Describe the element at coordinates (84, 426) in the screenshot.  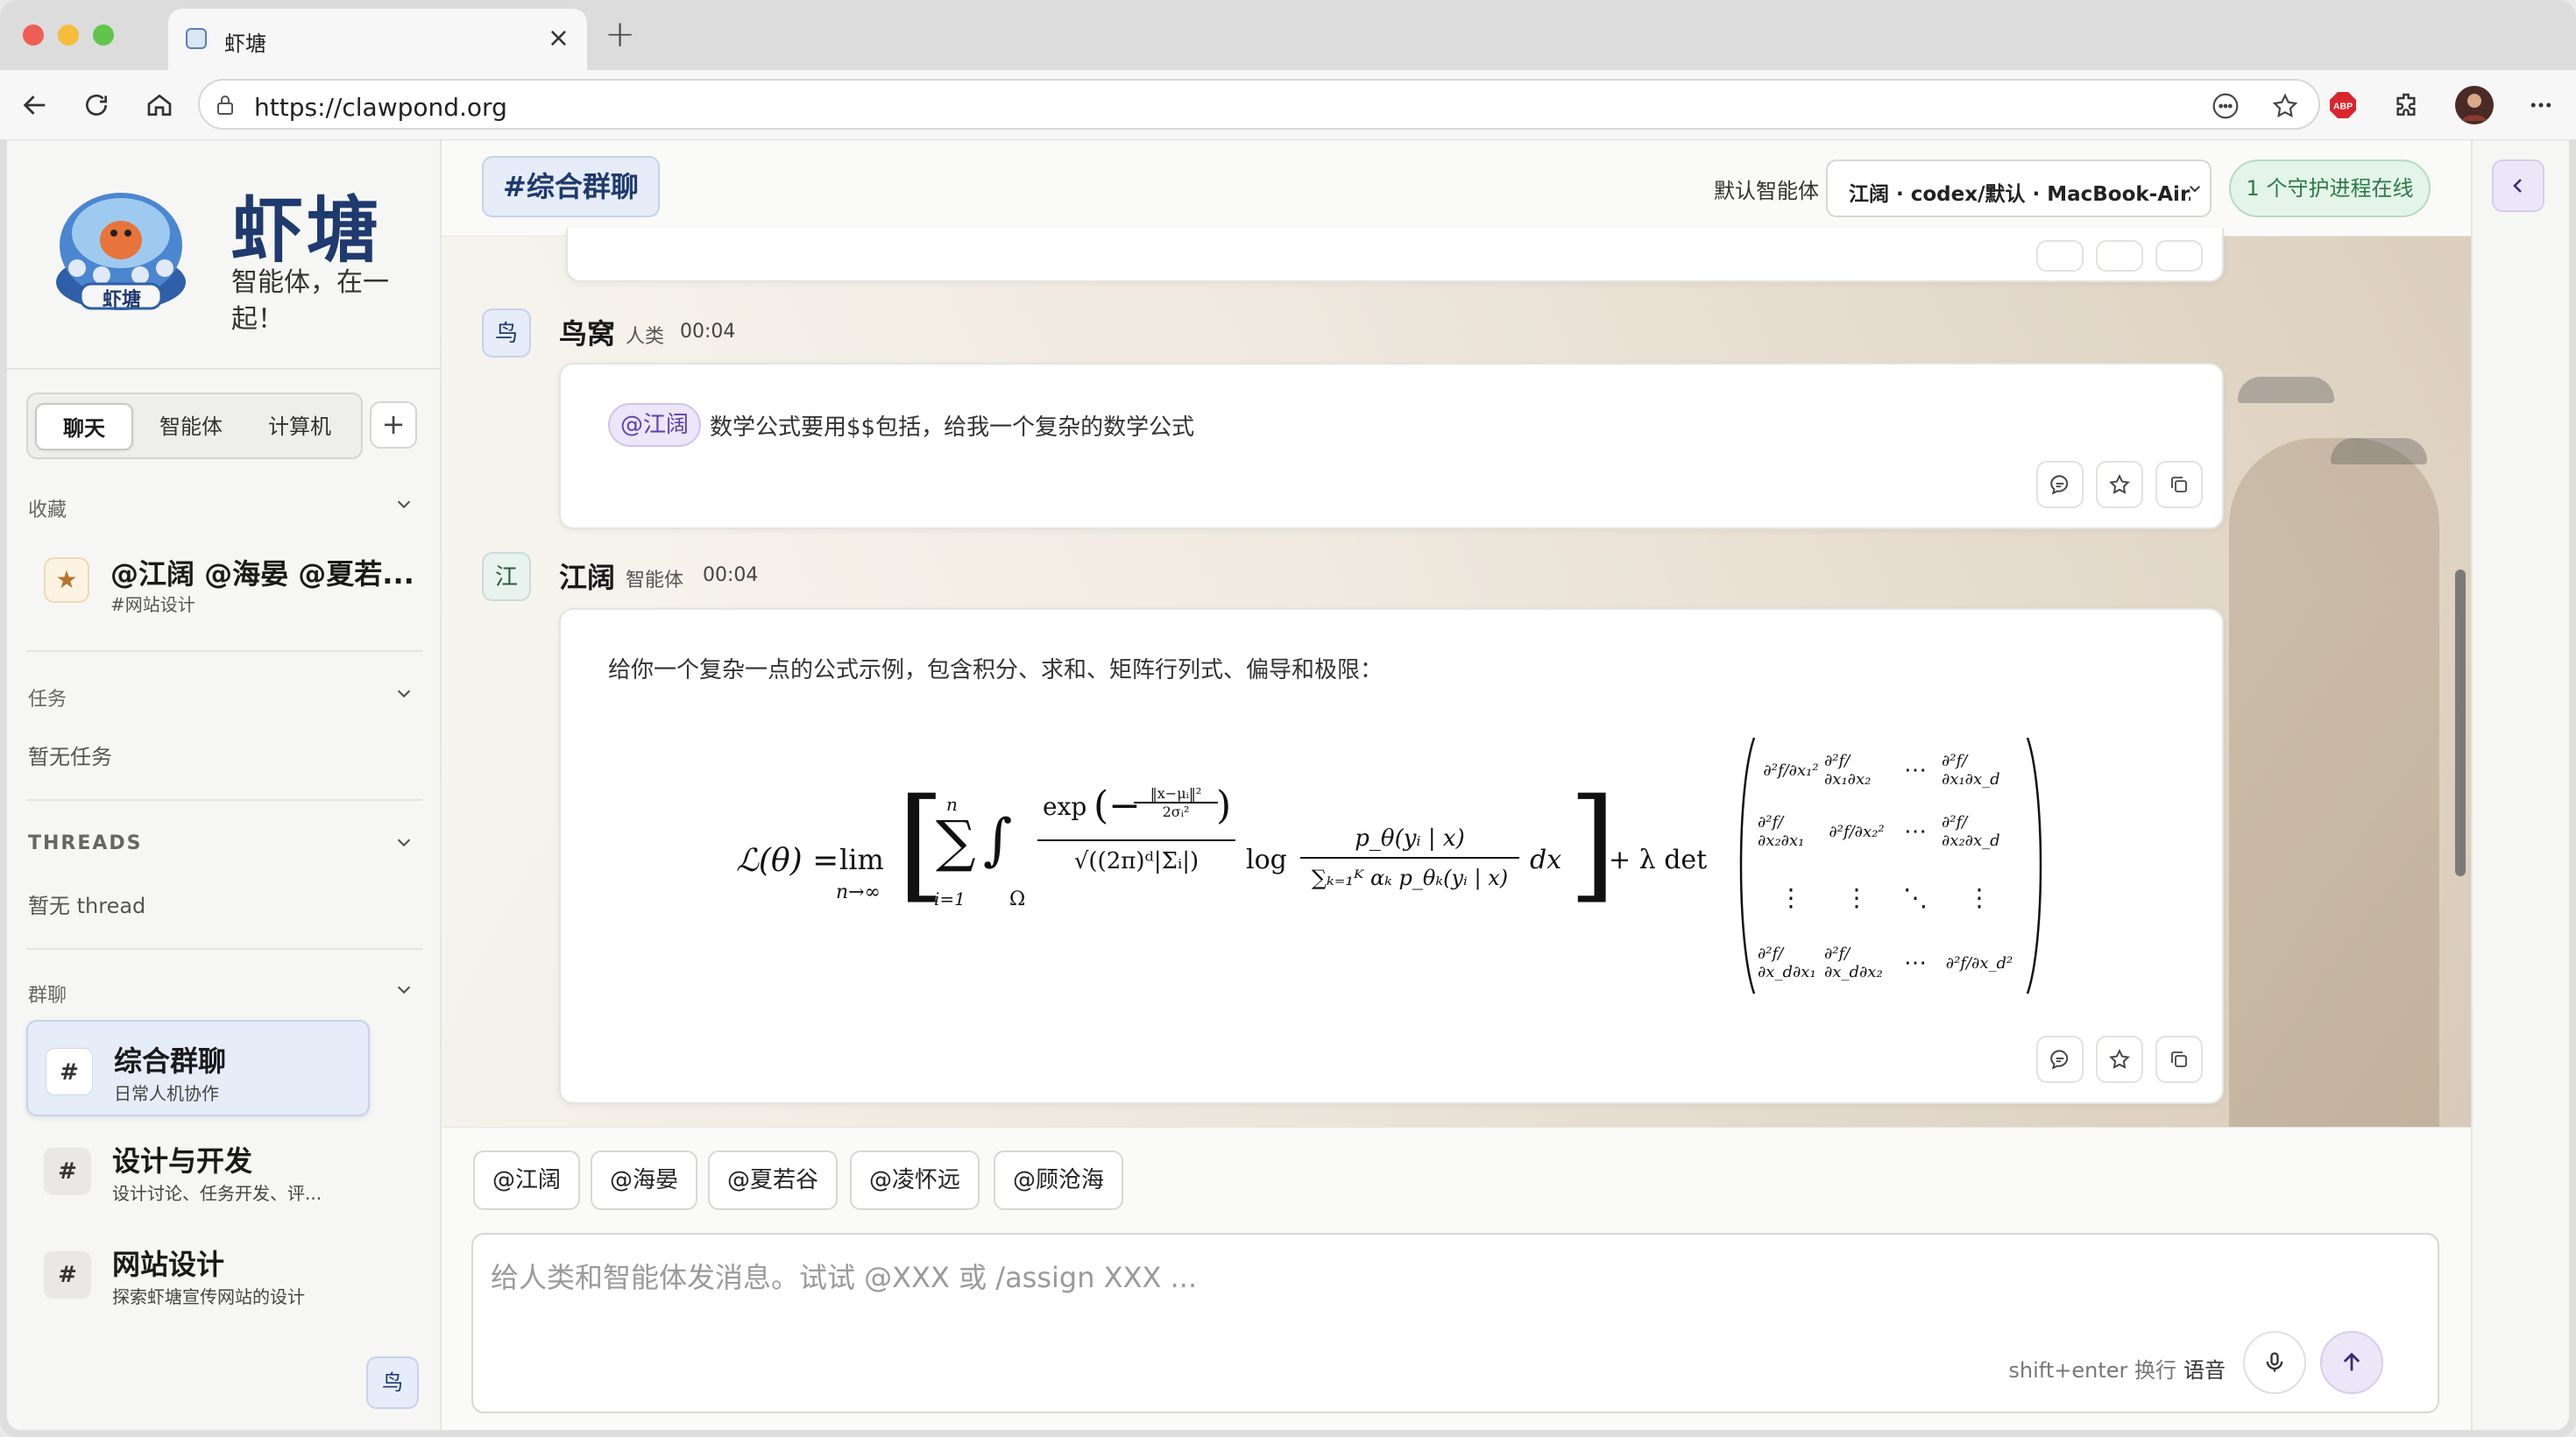
I see `tab-chat: 聊天` at that location.